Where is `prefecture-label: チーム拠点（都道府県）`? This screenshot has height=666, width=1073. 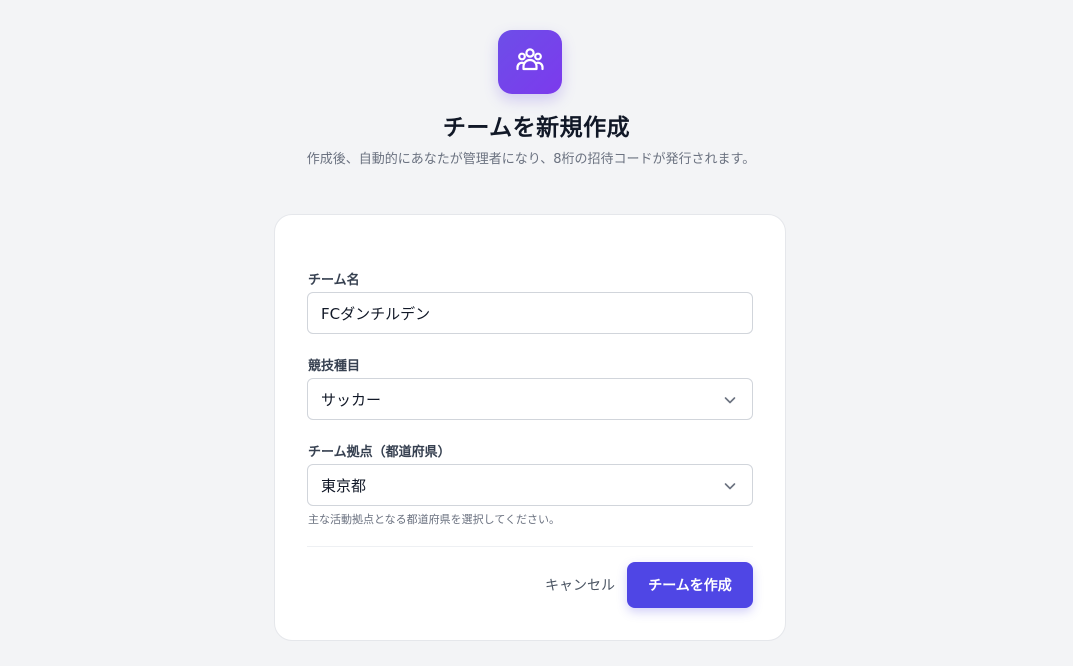 prefecture-label: チーム拠点（都道府県） is located at coordinates (379, 452).